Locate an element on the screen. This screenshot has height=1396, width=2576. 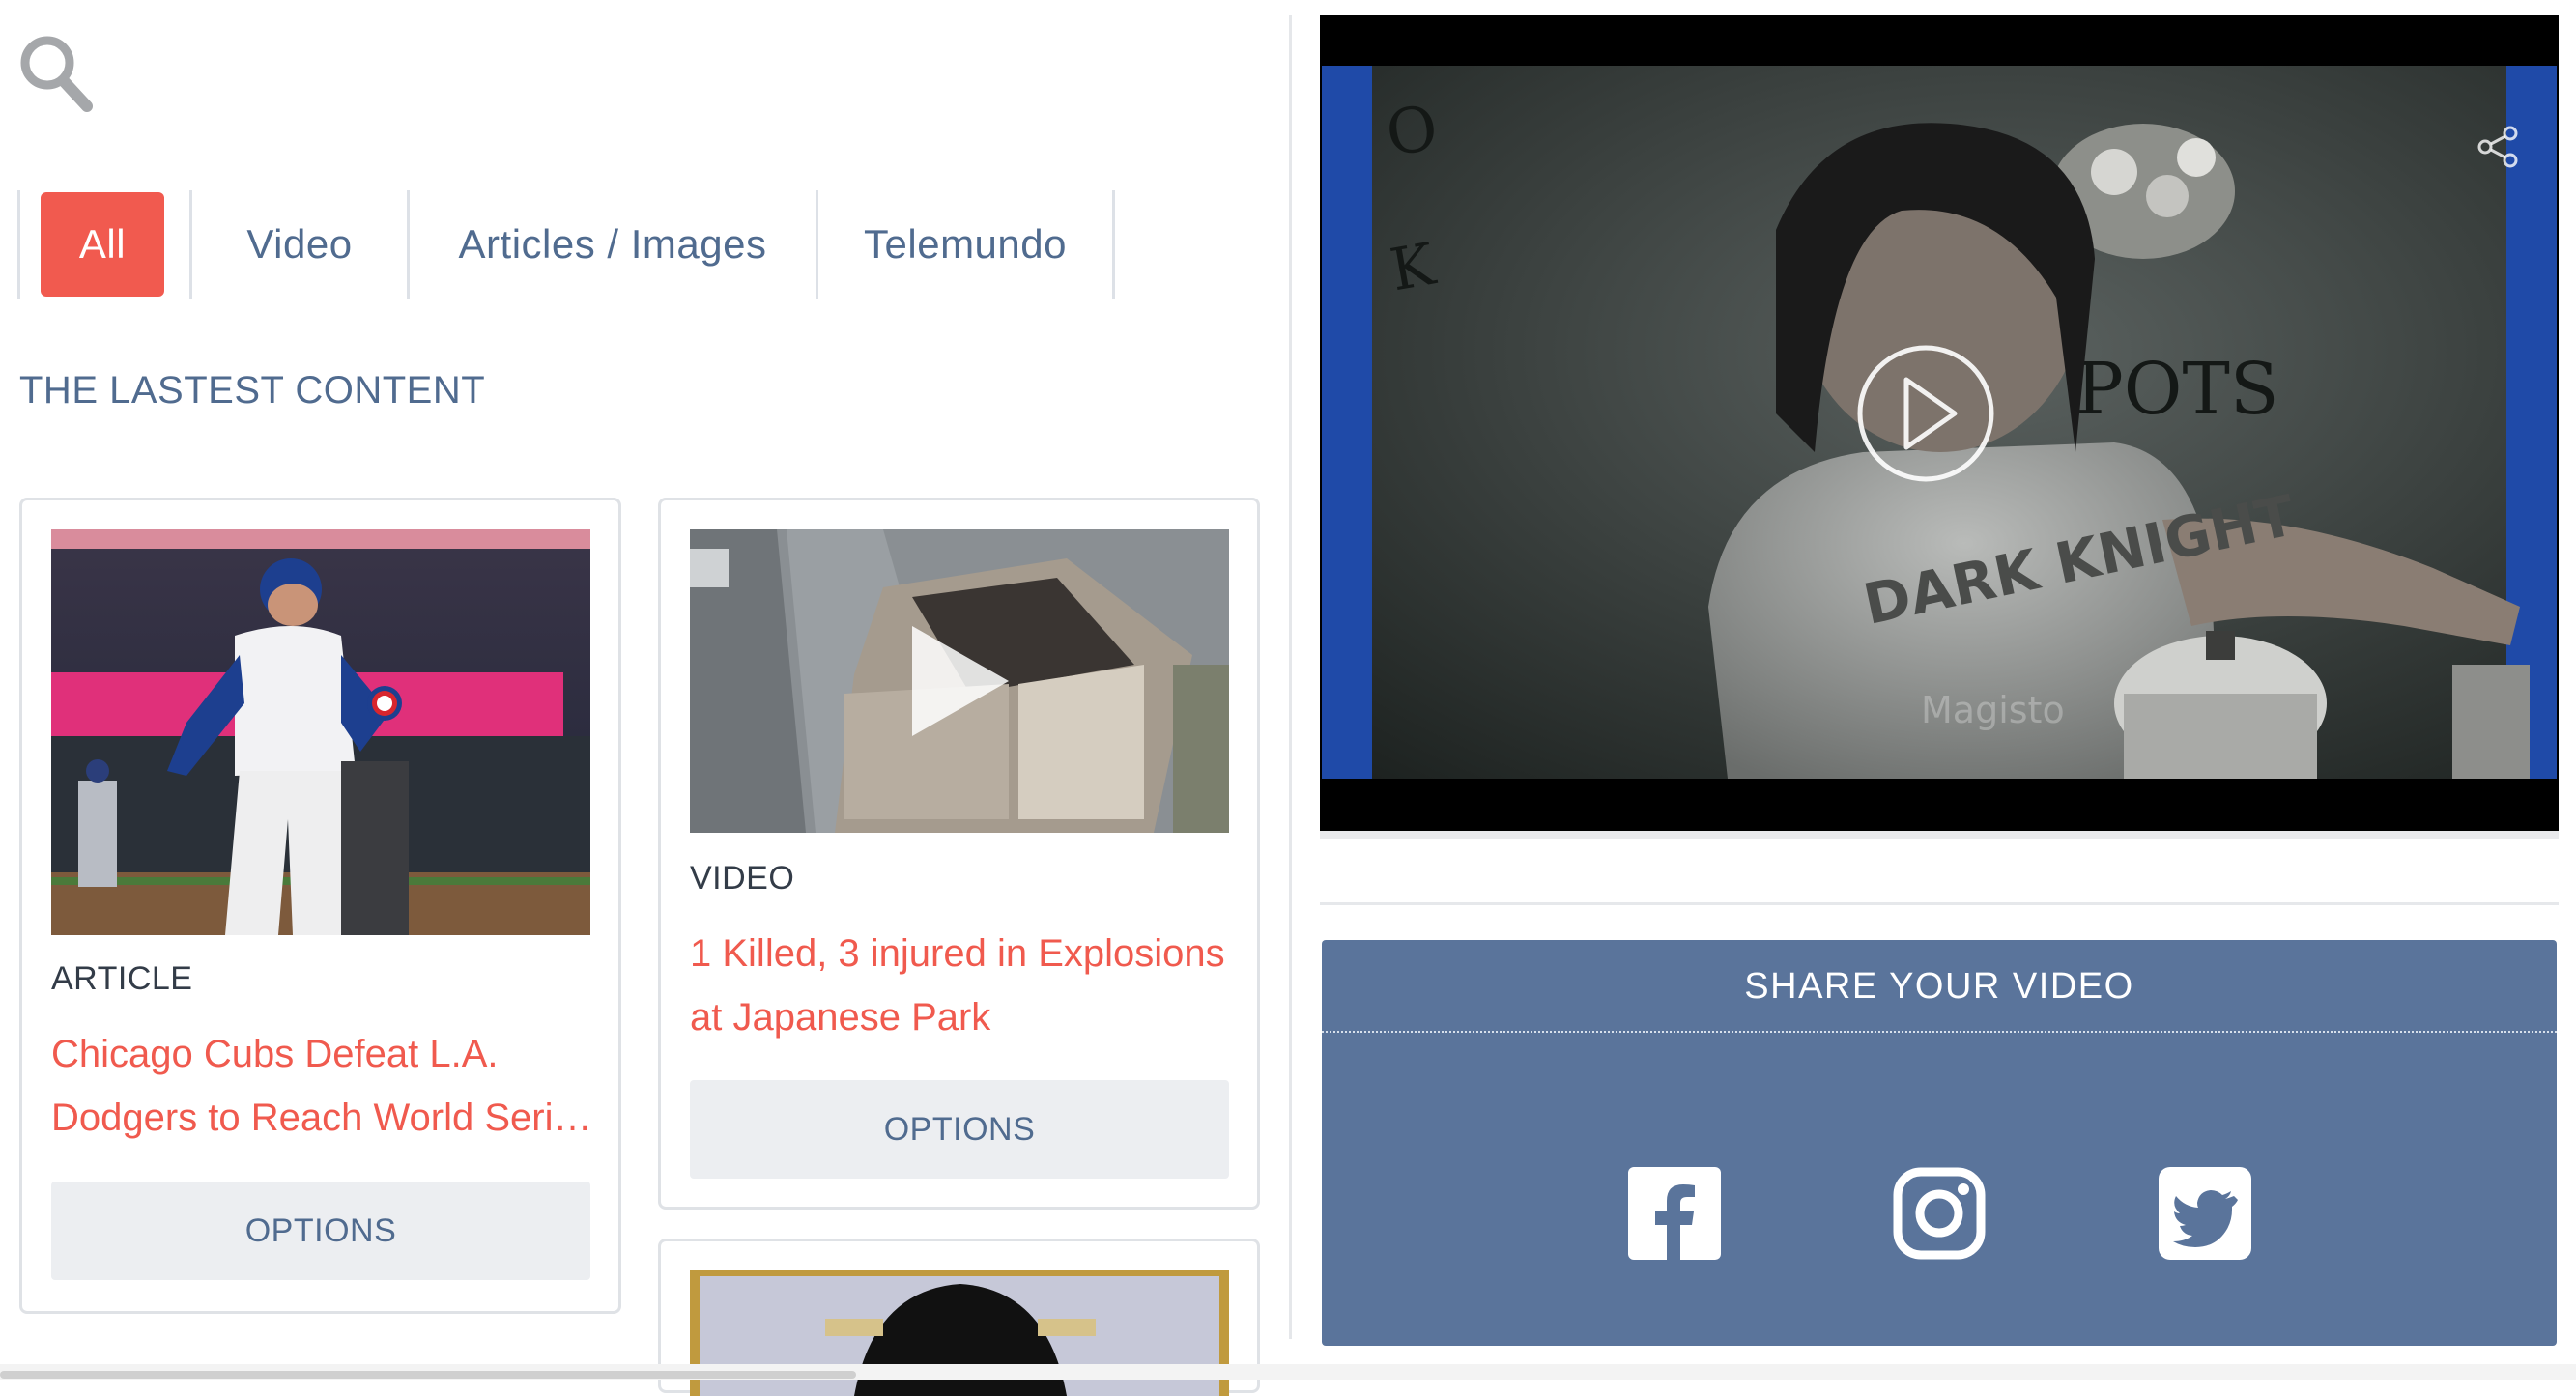
title-line-2: Dodgers to Reach World Series is located at coordinates (322, 1118).